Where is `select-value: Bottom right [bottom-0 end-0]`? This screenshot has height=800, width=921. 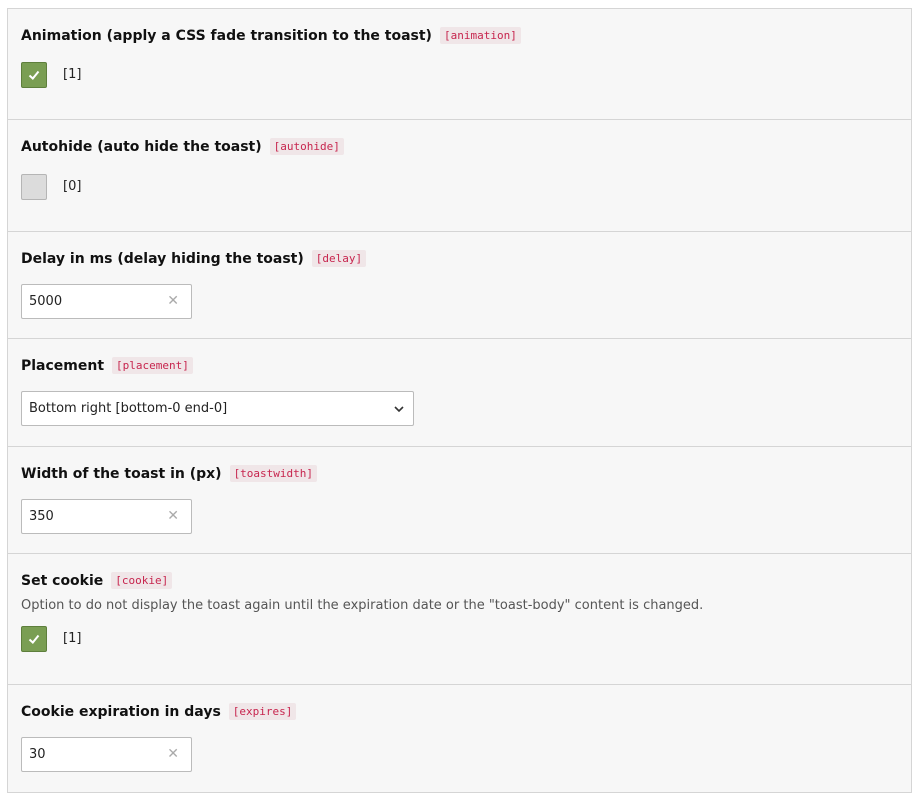
select-value: Bottom right [bottom-0 end-0] is located at coordinates (128, 408).